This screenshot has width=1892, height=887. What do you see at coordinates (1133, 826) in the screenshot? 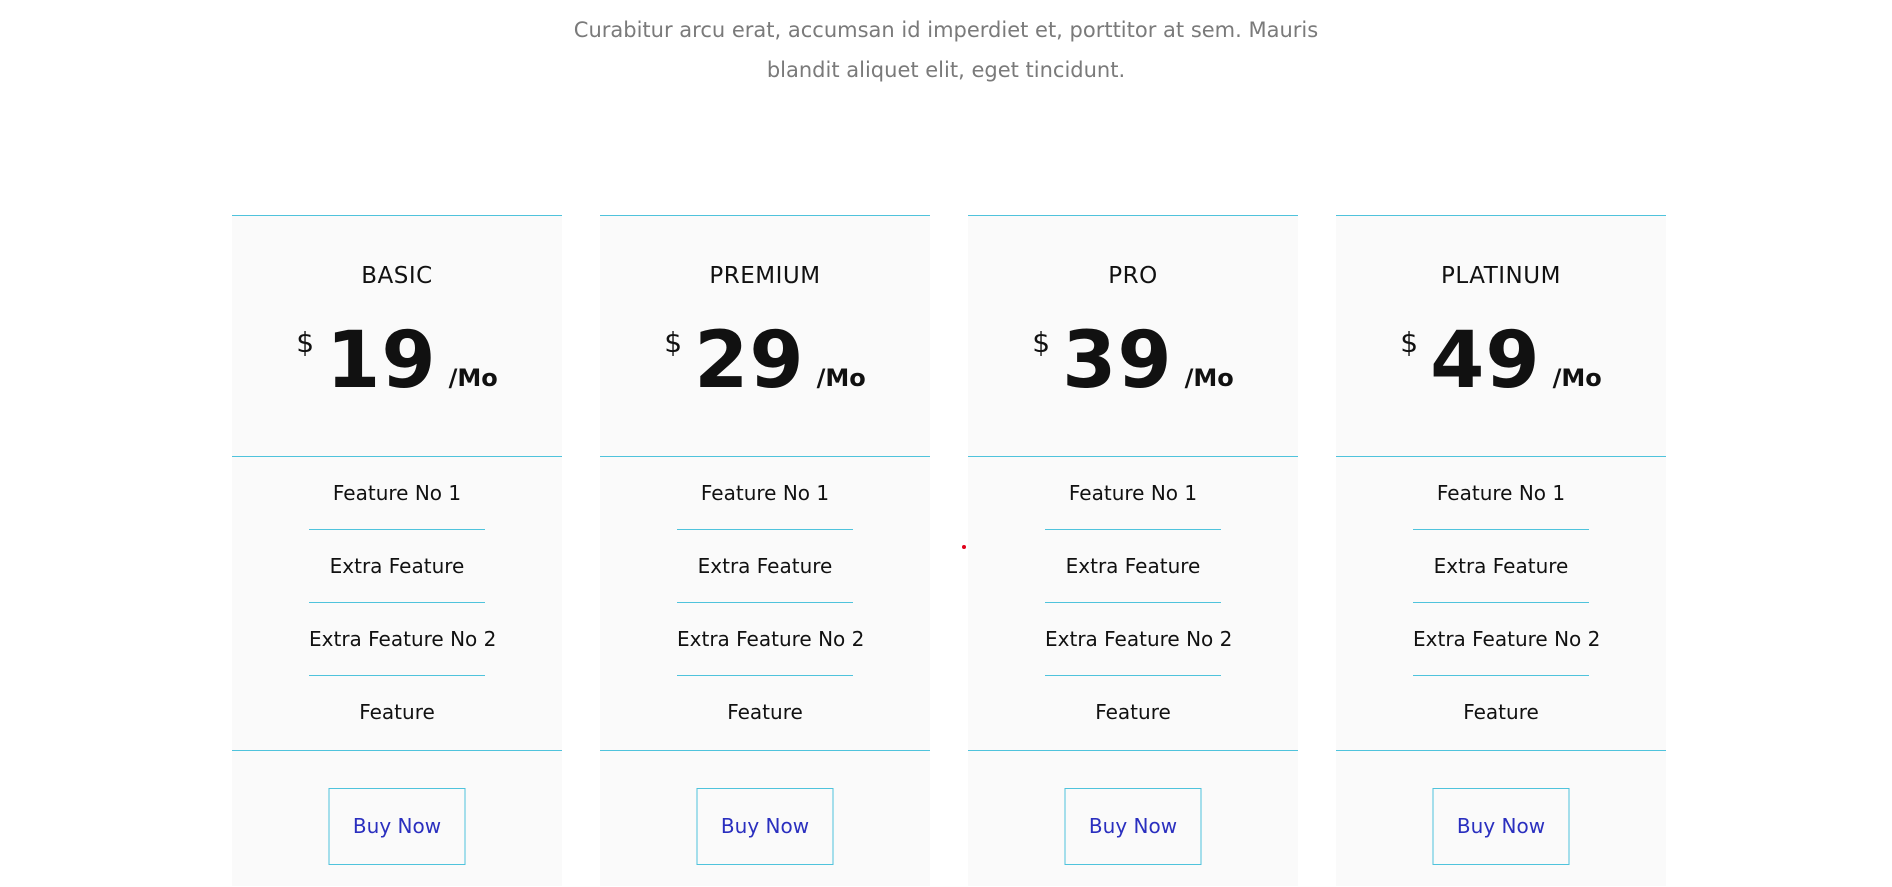
I see `buy-now-button-pro: Buy Now` at bounding box center [1133, 826].